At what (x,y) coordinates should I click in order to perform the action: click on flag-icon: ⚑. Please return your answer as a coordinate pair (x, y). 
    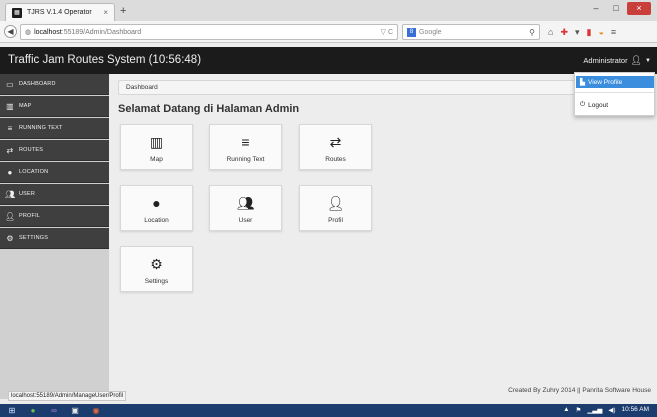
    Looking at the image, I should click on (579, 410).